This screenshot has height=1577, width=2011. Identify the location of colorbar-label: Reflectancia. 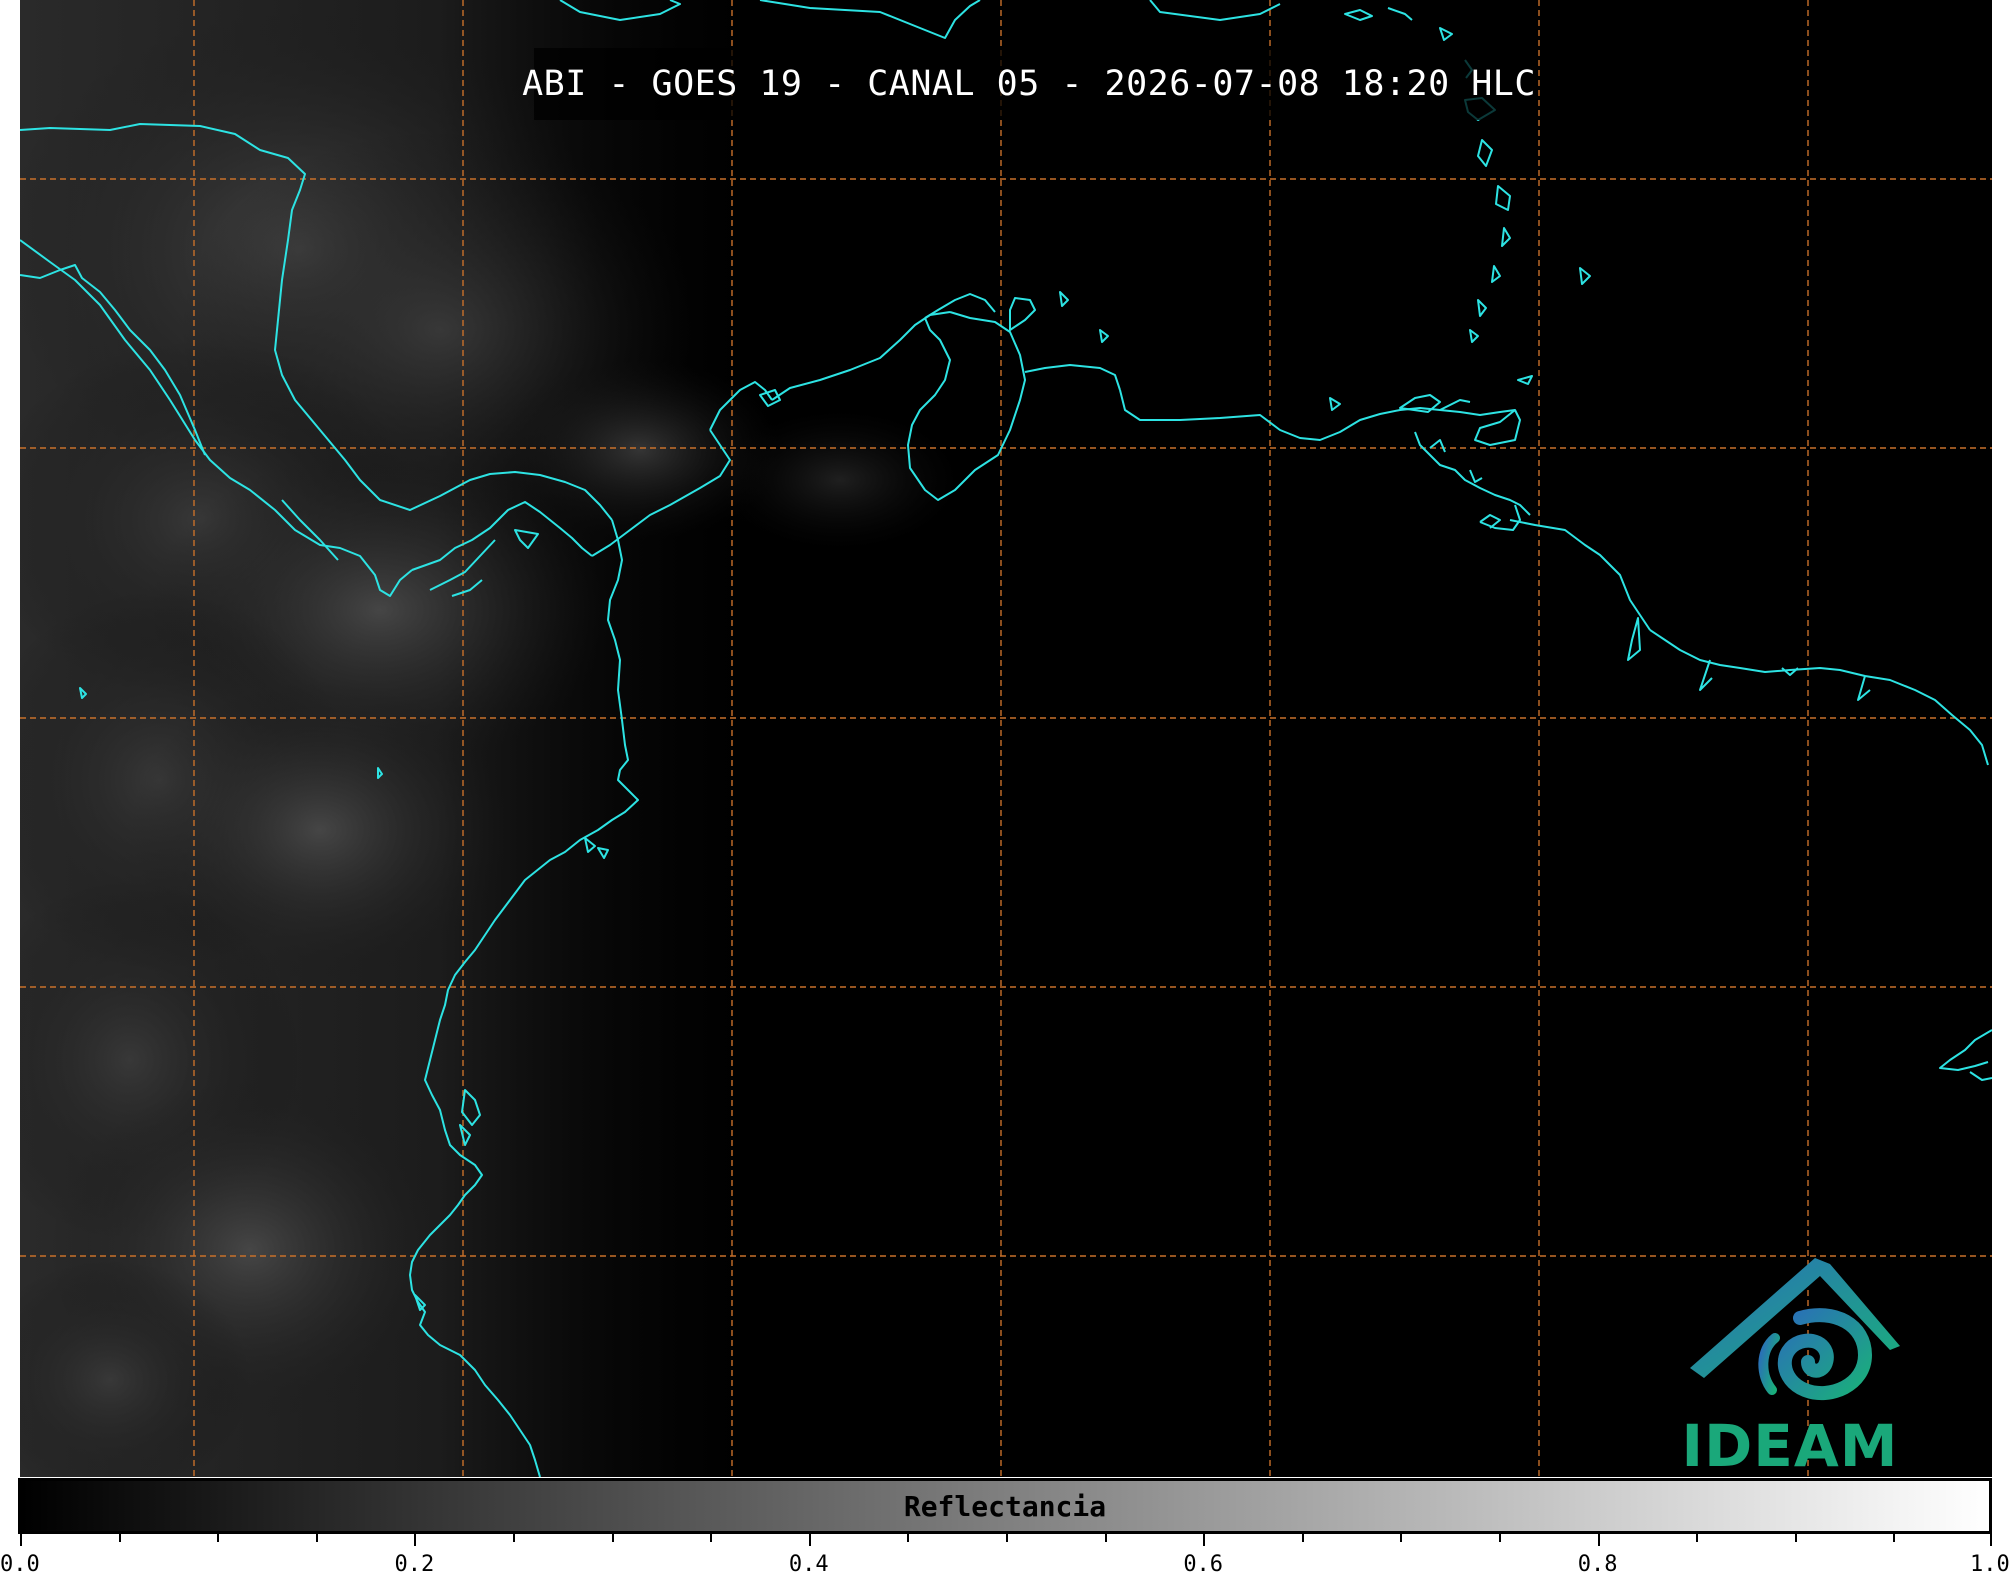
(1005, 1506).